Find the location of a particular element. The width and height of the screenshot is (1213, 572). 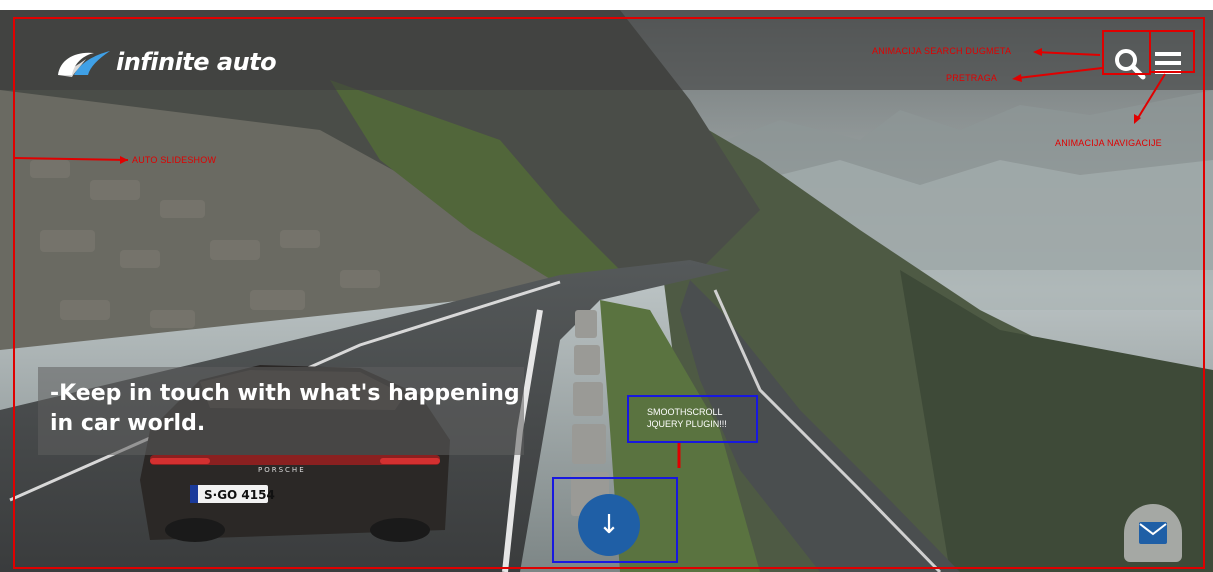

logo-swoosh-icon is located at coordinates (84, 64).